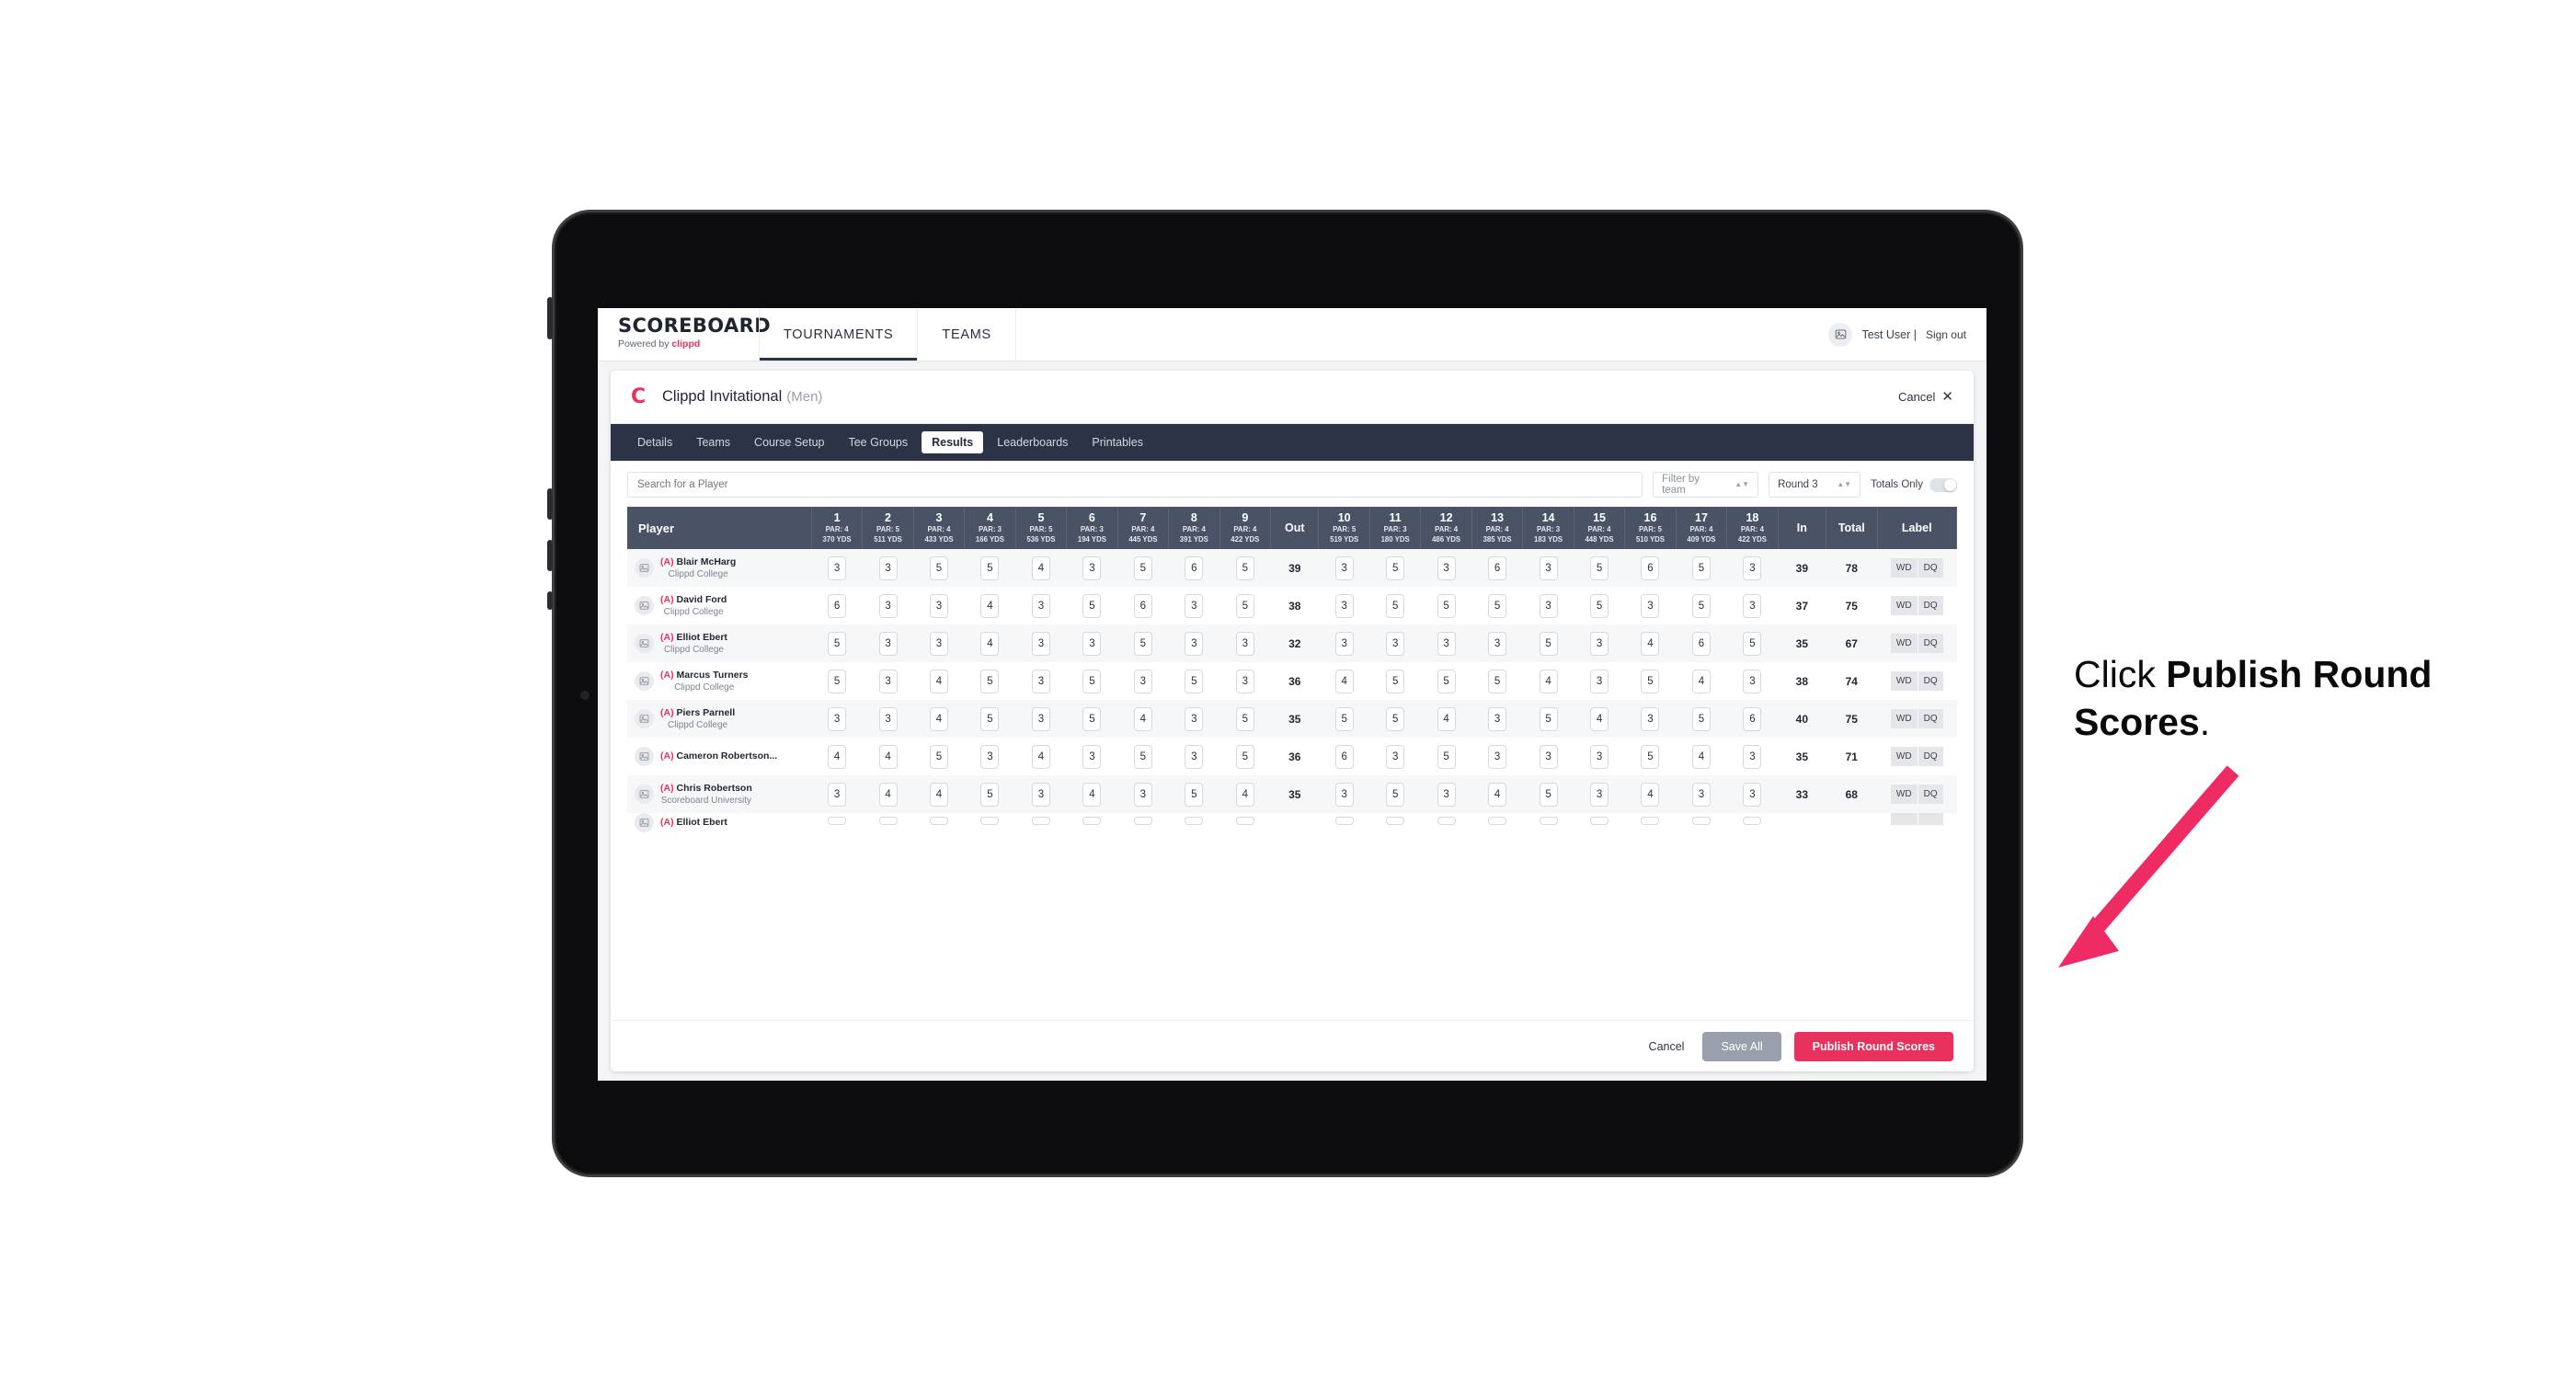 This screenshot has width=2576, height=1386. Describe the element at coordinates (839, 334) in the screenshot. I see `nav-tab-tournaments: TOURNAMENTS` at that location.